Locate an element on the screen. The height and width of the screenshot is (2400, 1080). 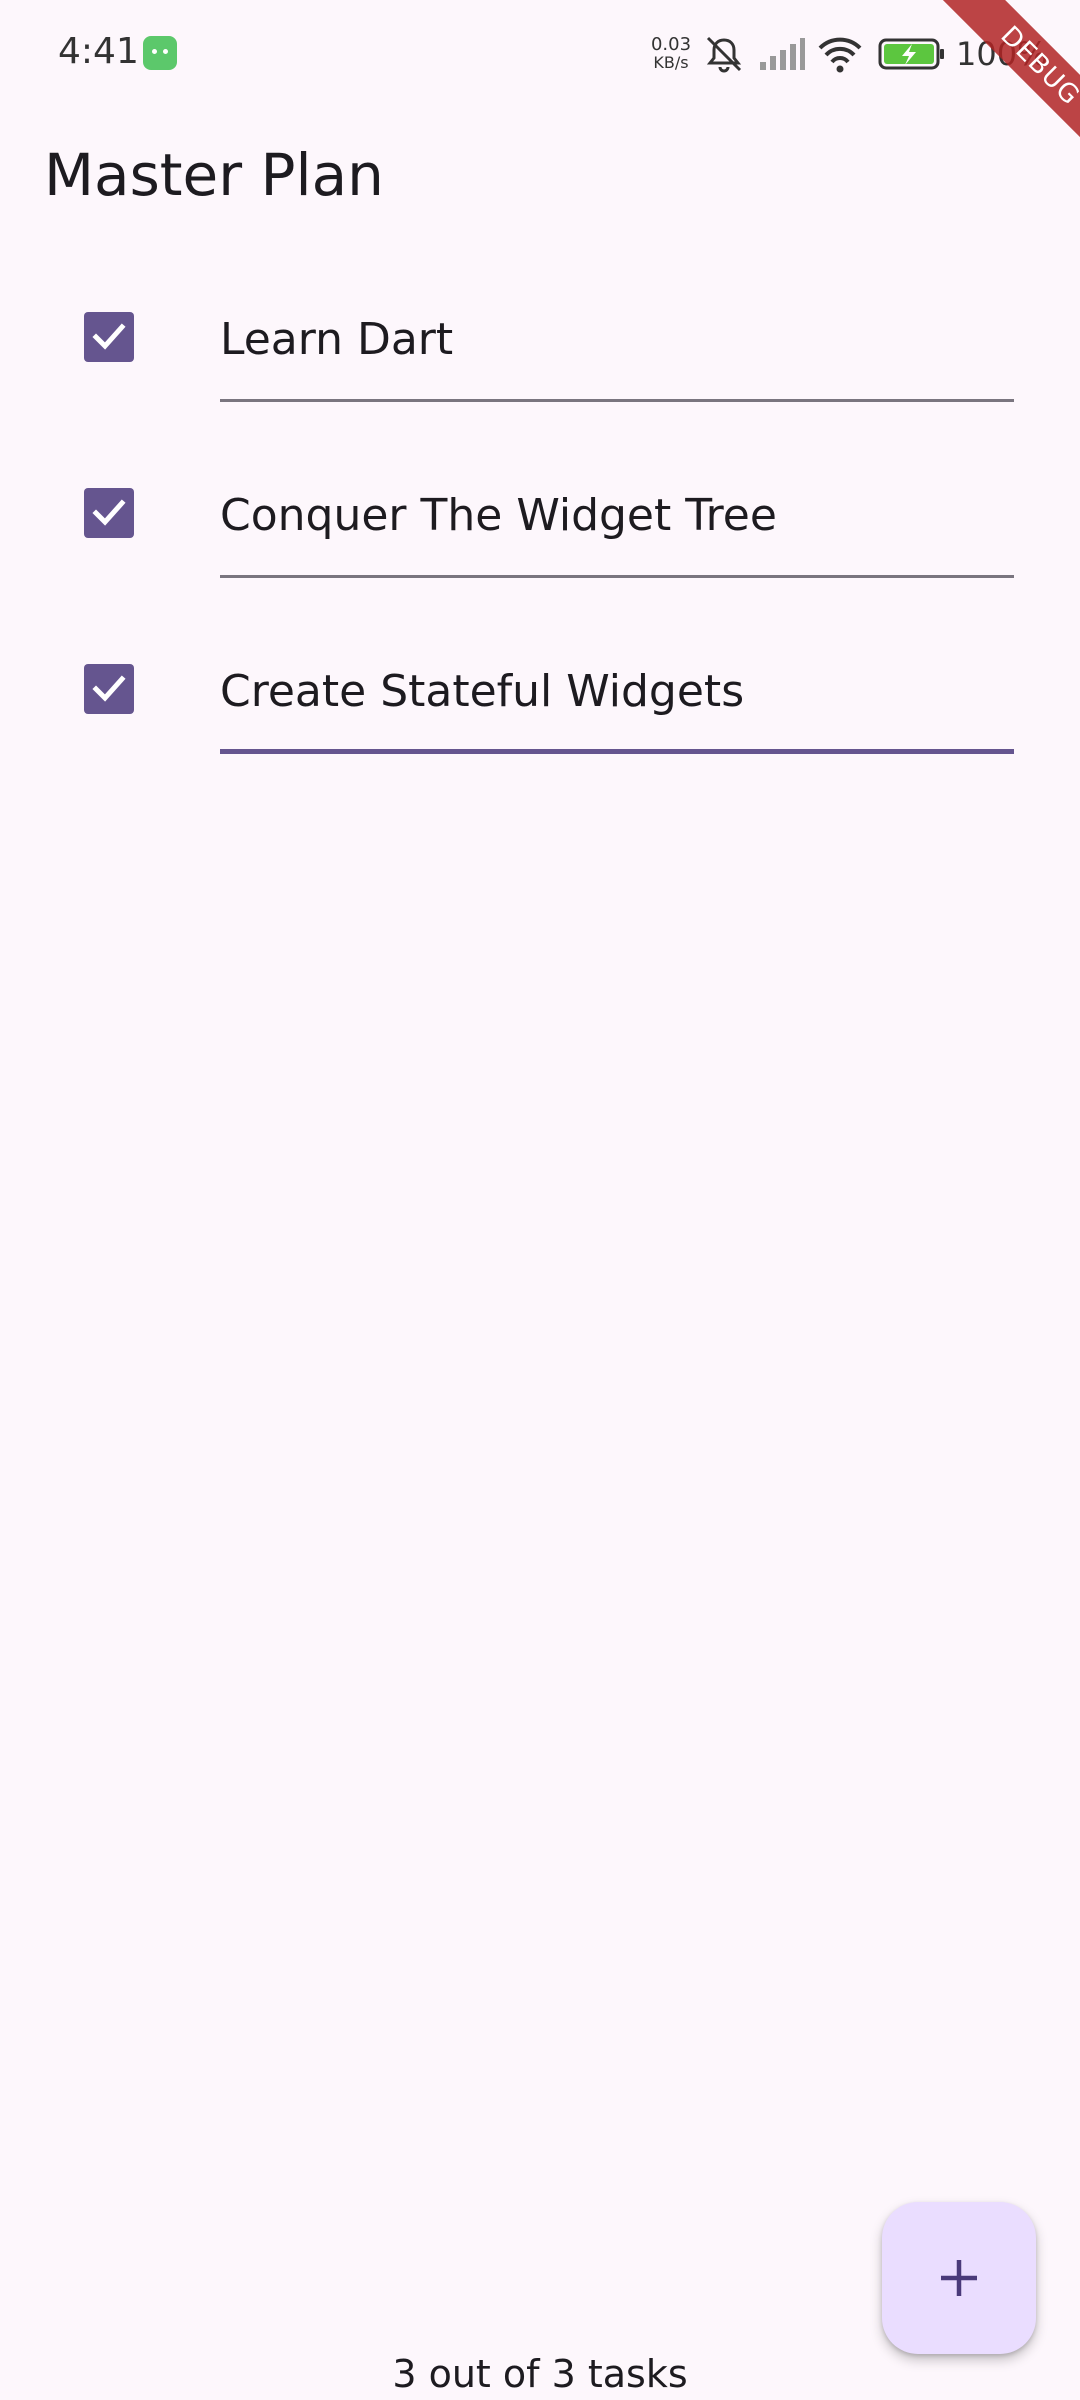
wifi-icon is located at coordinates (840, 56).